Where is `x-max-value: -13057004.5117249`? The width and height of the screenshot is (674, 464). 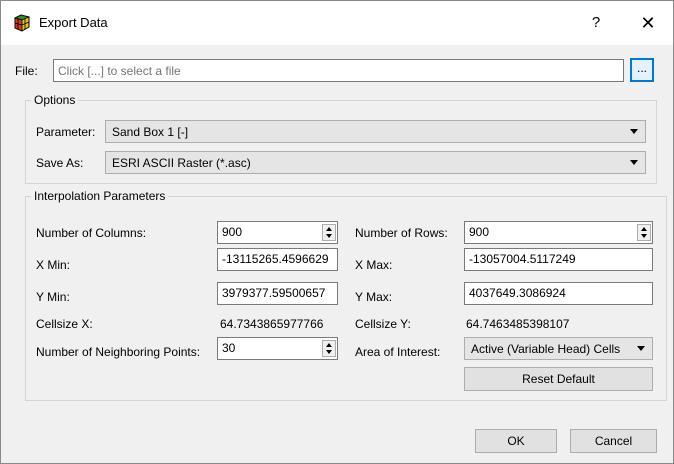
x-max-value: -13057004.5117249 is located at coordinates (522, 259).